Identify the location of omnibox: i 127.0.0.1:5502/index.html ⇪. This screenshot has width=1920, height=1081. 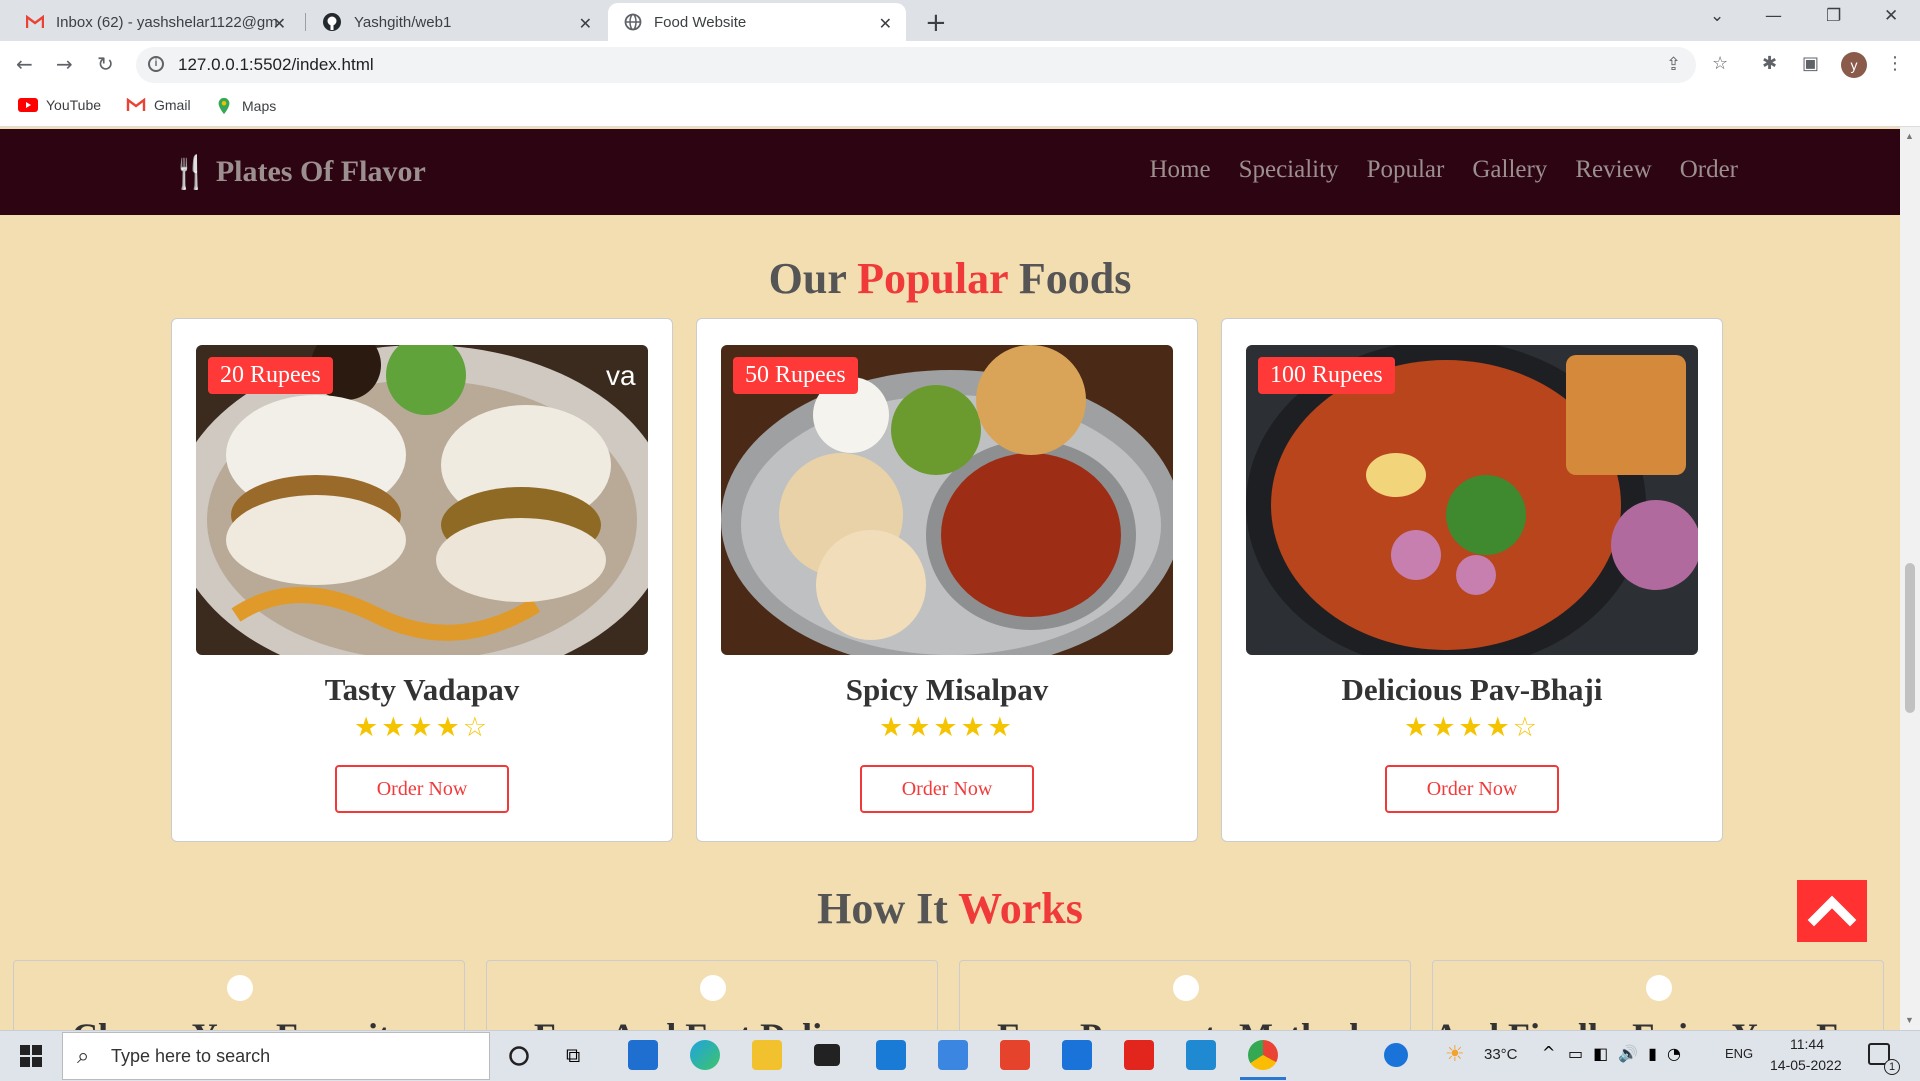
(916, 65).